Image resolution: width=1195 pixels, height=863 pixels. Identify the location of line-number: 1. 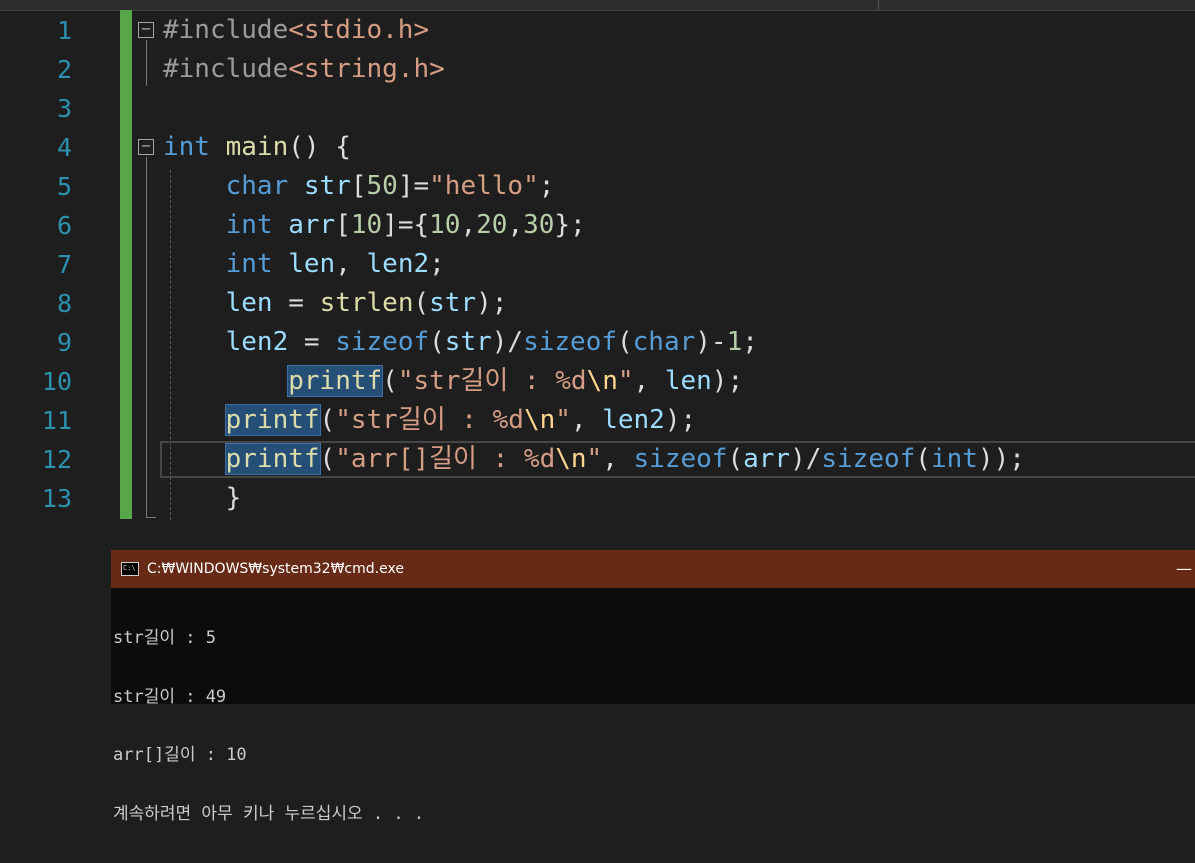
(64, 30).